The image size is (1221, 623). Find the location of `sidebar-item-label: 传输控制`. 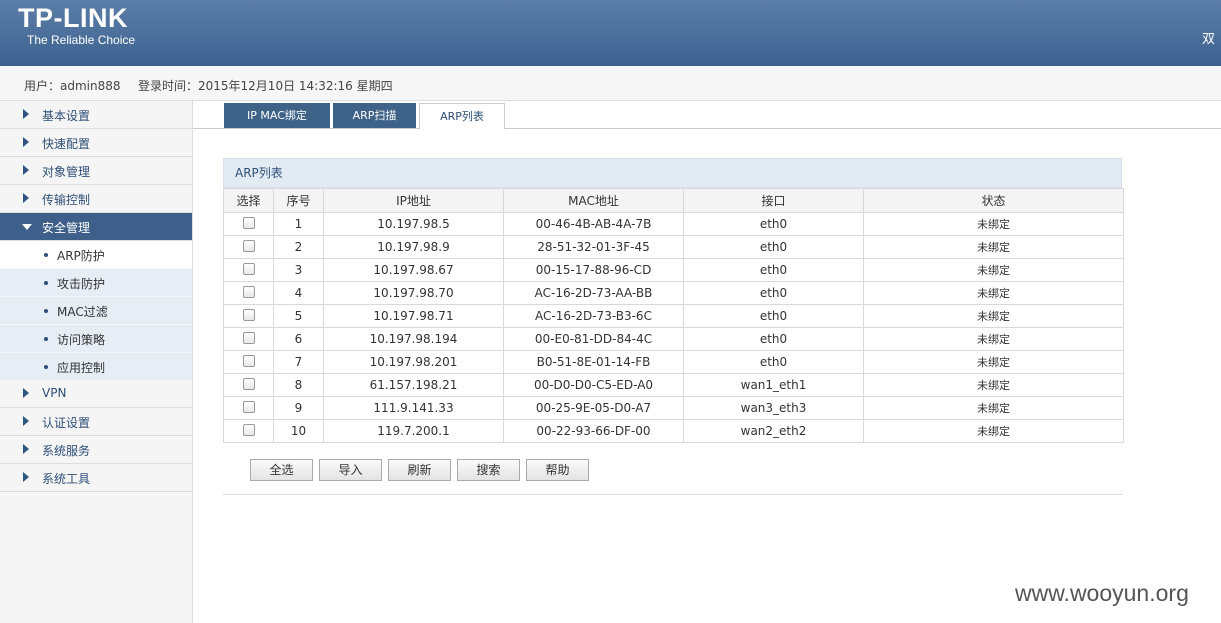

sidebar-item-label: 传输控制 is located at coordinates (66, 200).